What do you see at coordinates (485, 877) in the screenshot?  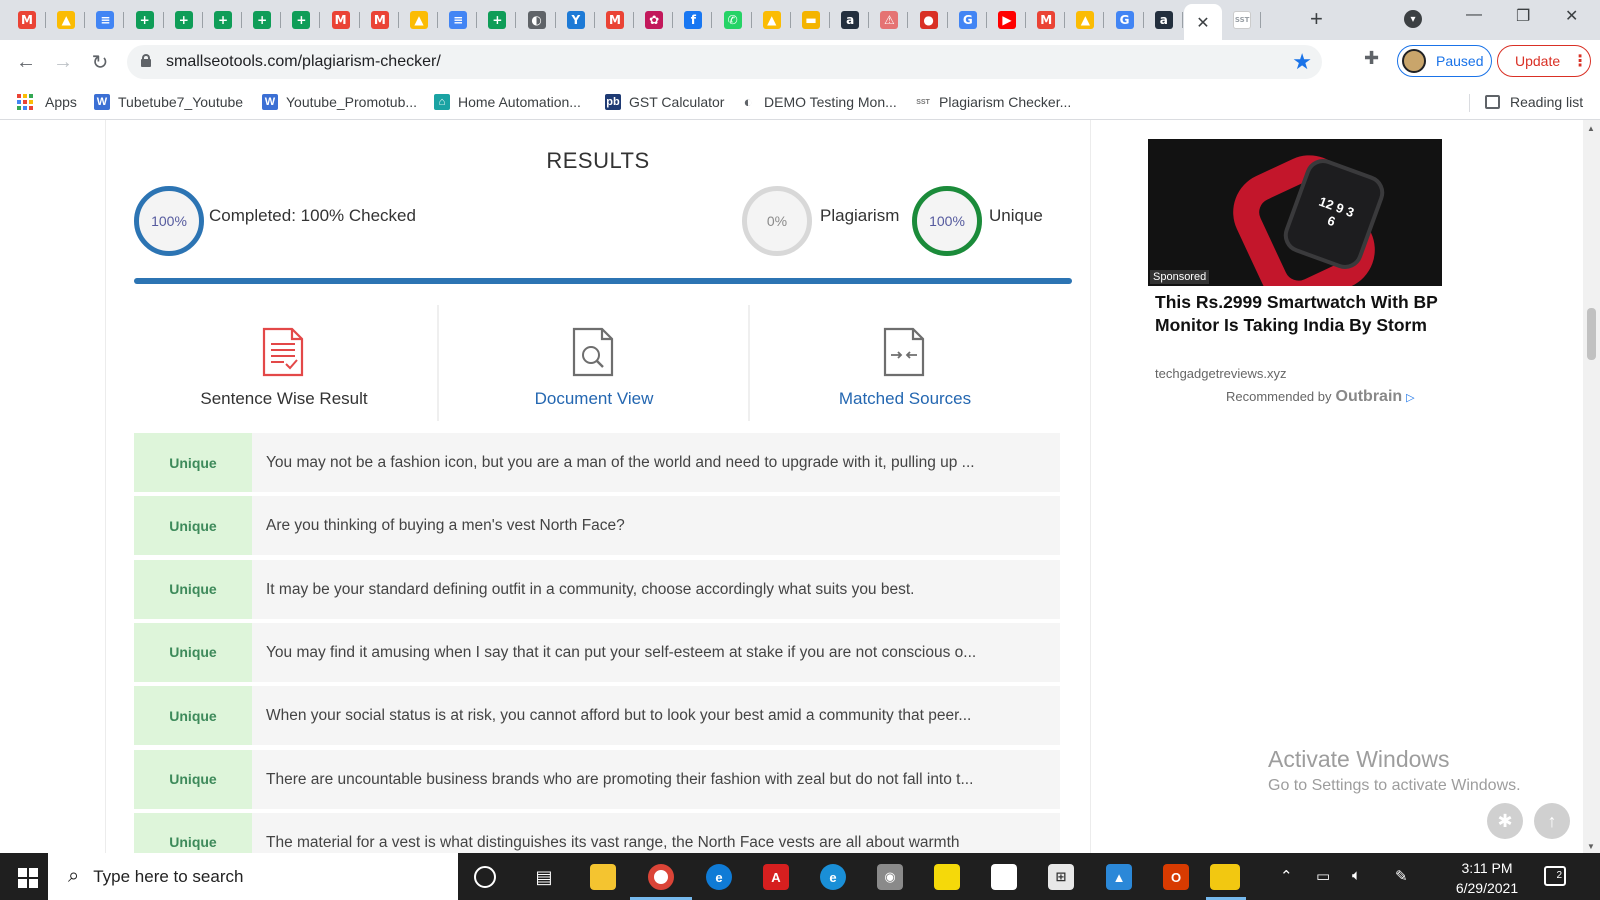 I see `cortana-icon` at bounding box center [485, 877].